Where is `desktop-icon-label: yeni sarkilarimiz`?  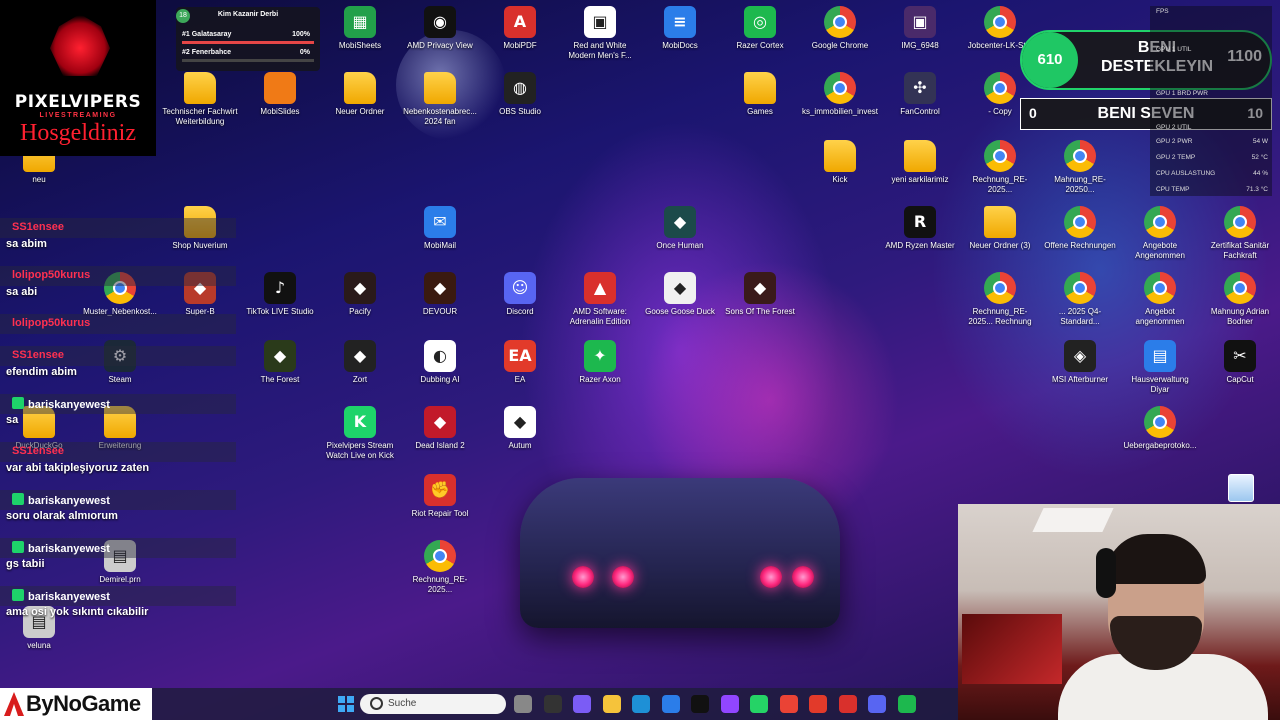
desktop-icon-label: yeni sarkilarimiz is located at coordinates (920, 179).